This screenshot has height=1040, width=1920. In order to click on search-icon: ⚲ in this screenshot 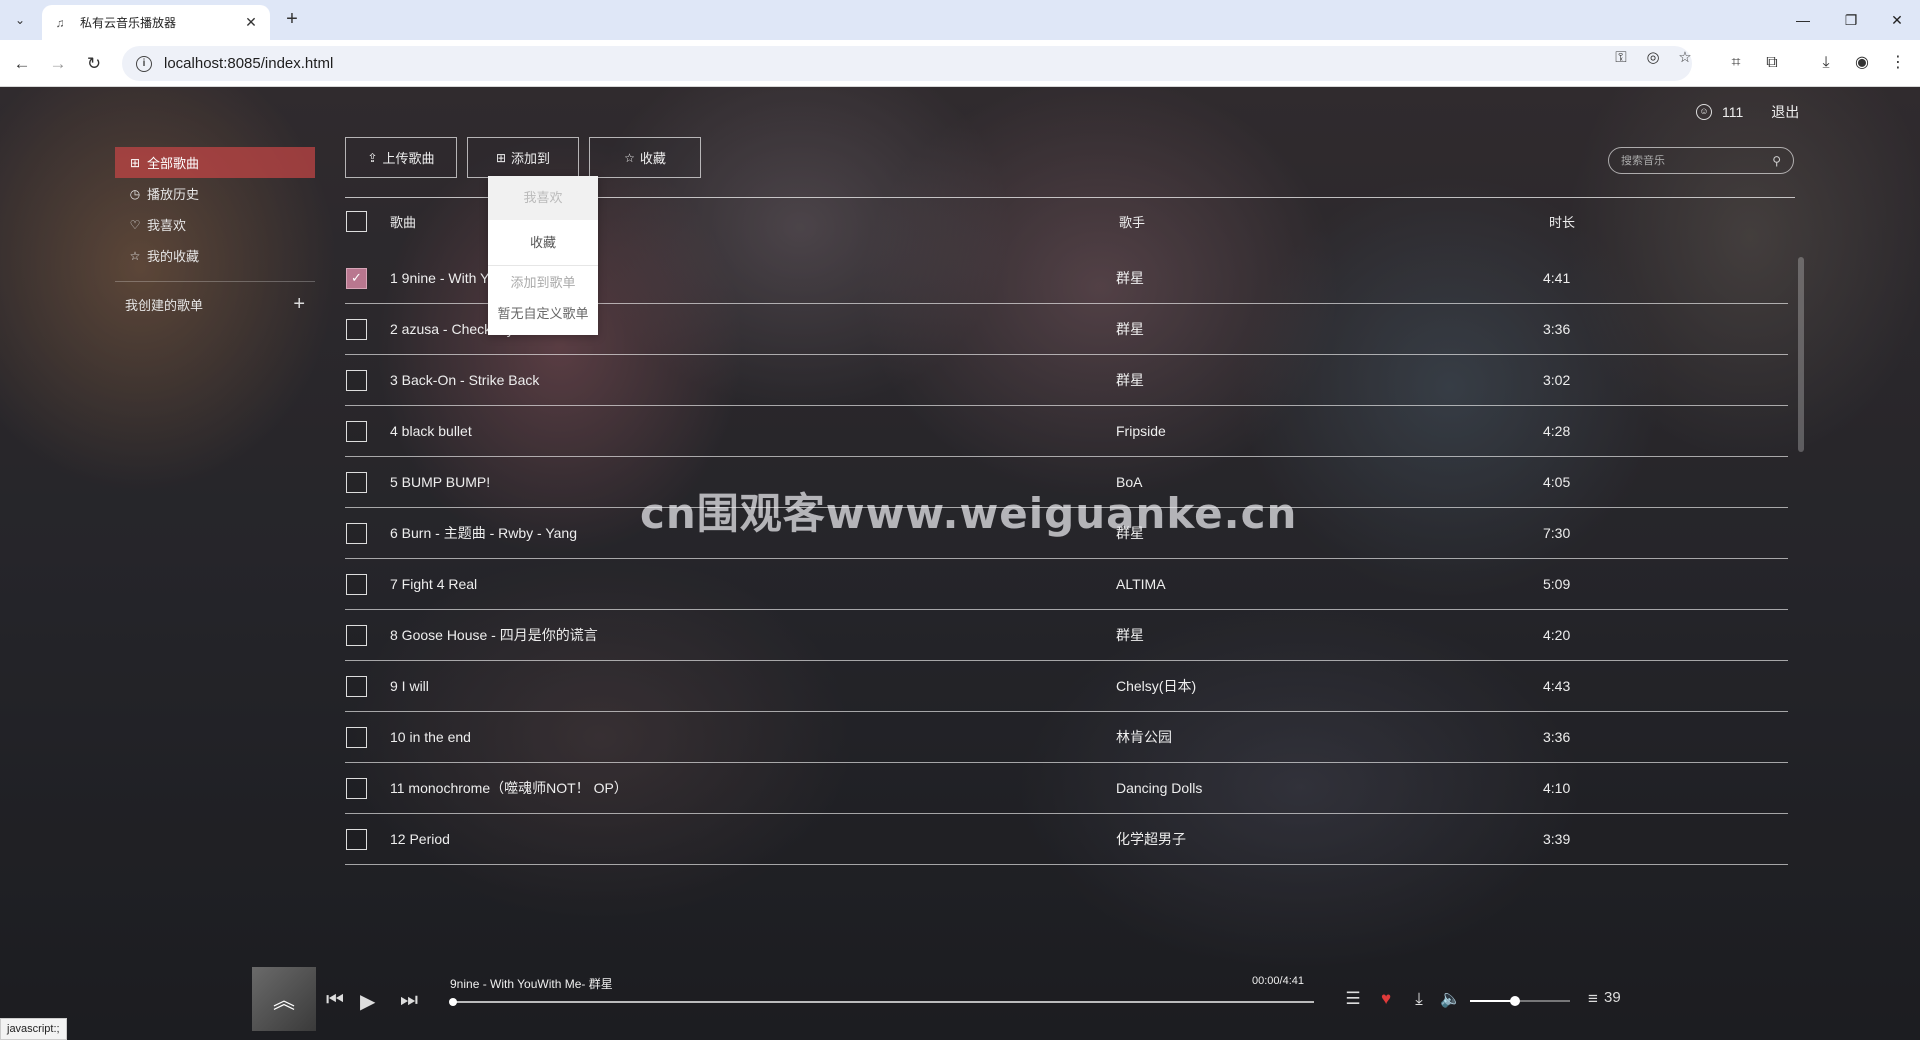, I will do `click(1776, 161)`.